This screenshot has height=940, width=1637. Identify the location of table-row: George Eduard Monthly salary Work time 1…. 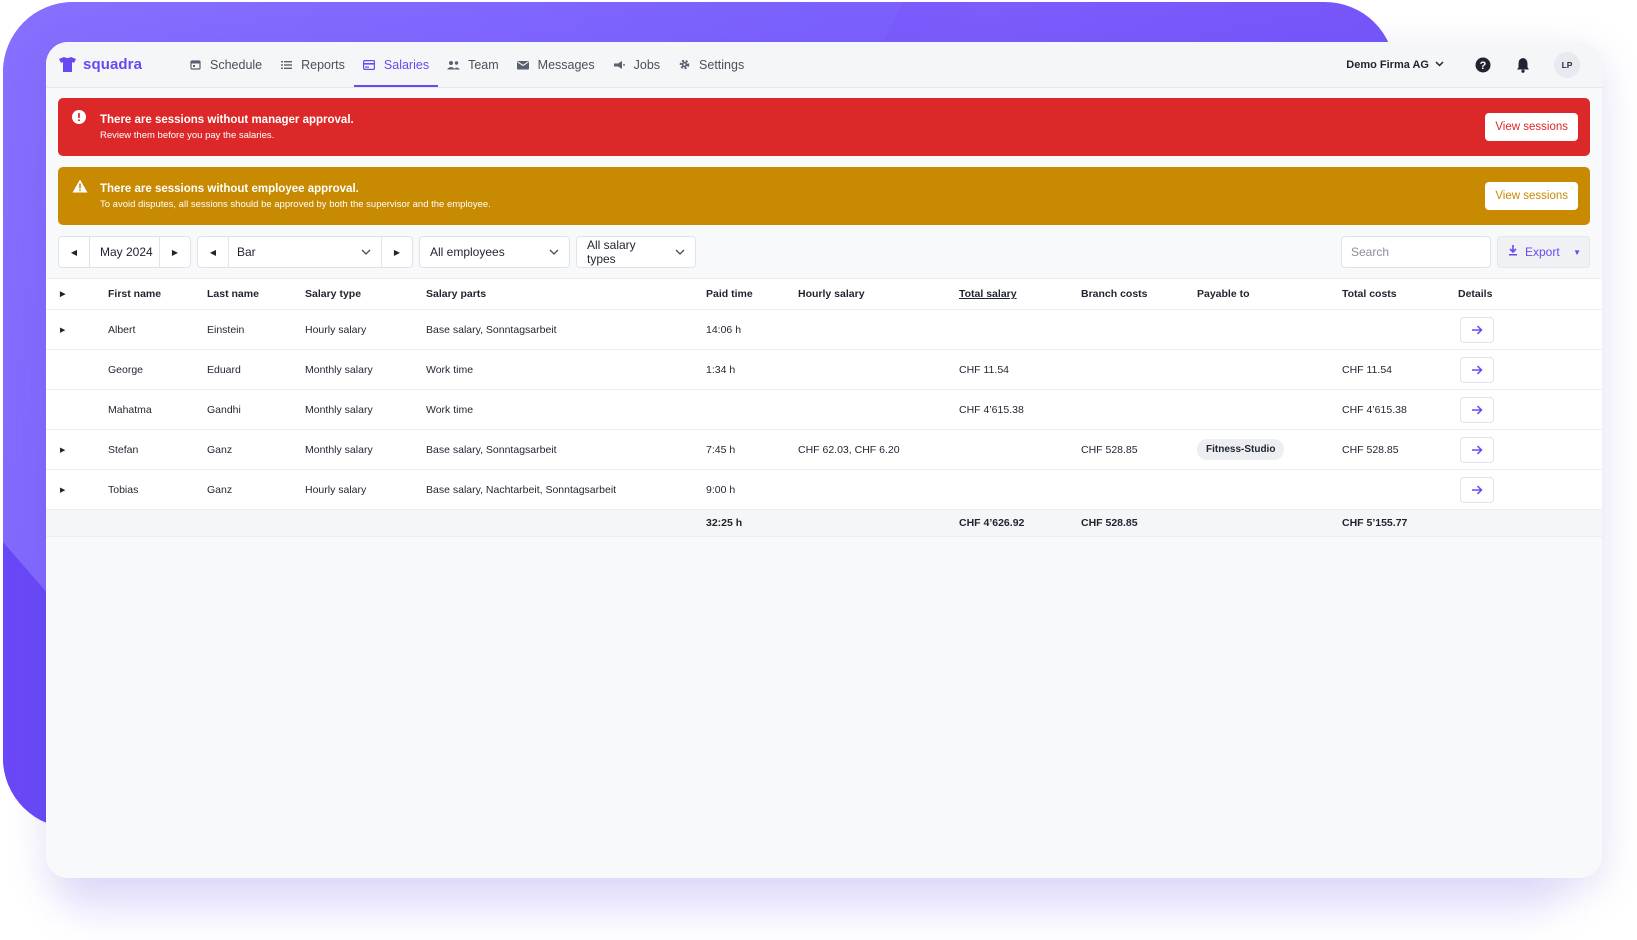
(824, 370).